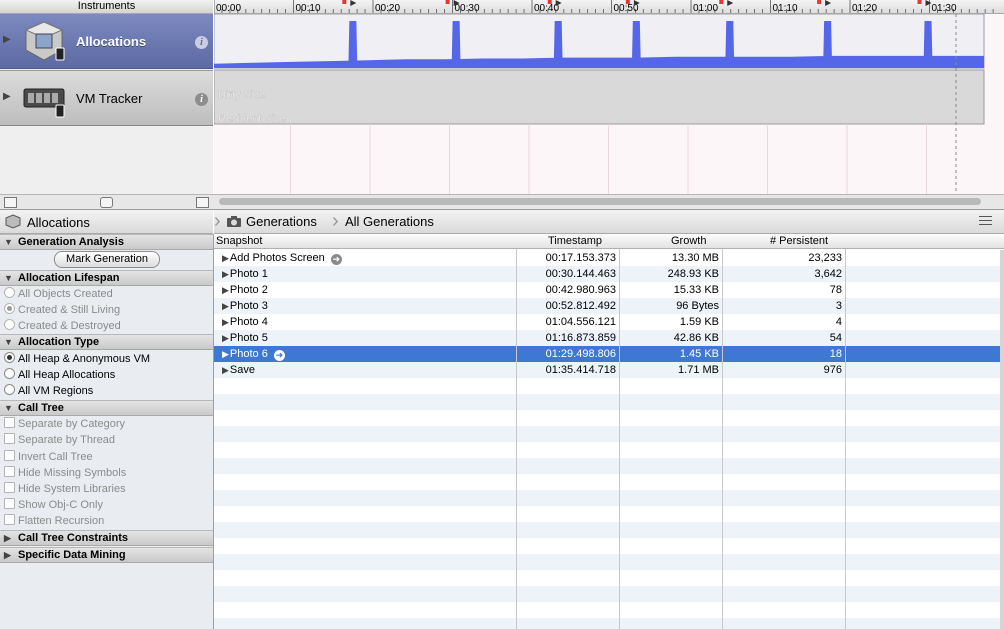  I want to click on growth-cell: 13.30 MB, so click(695, 258).